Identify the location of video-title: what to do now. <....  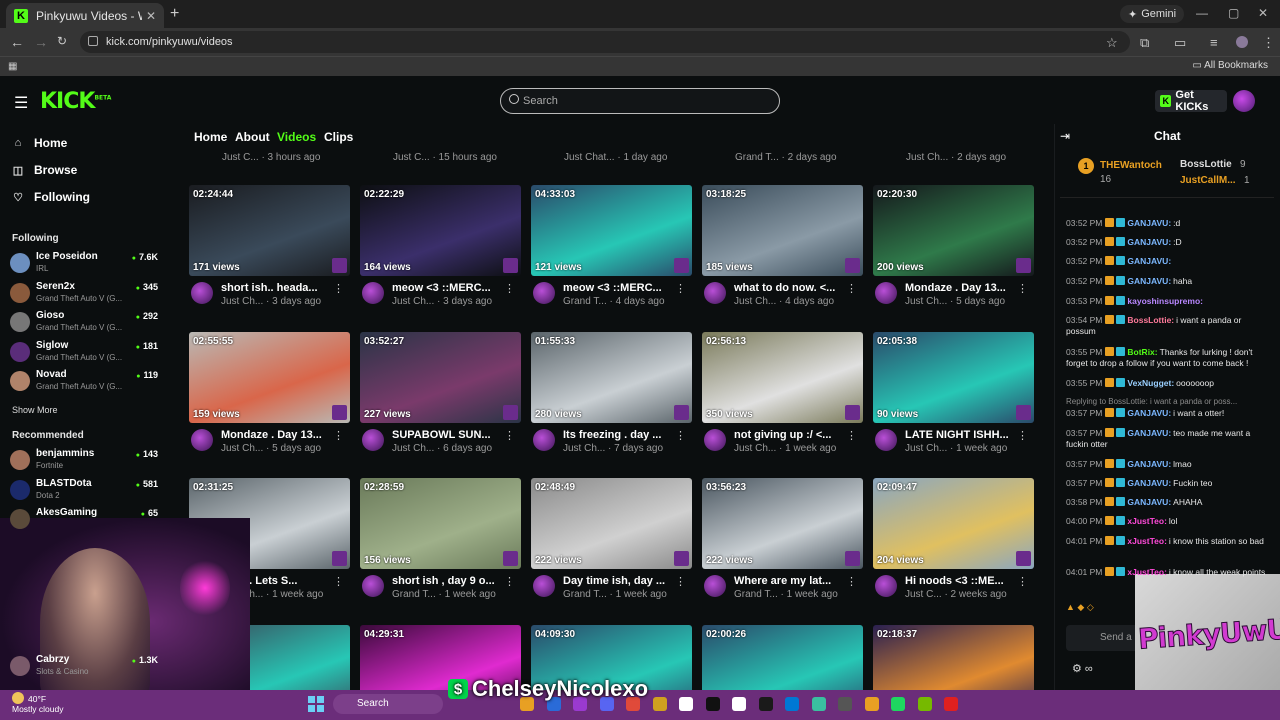
(790, 288).